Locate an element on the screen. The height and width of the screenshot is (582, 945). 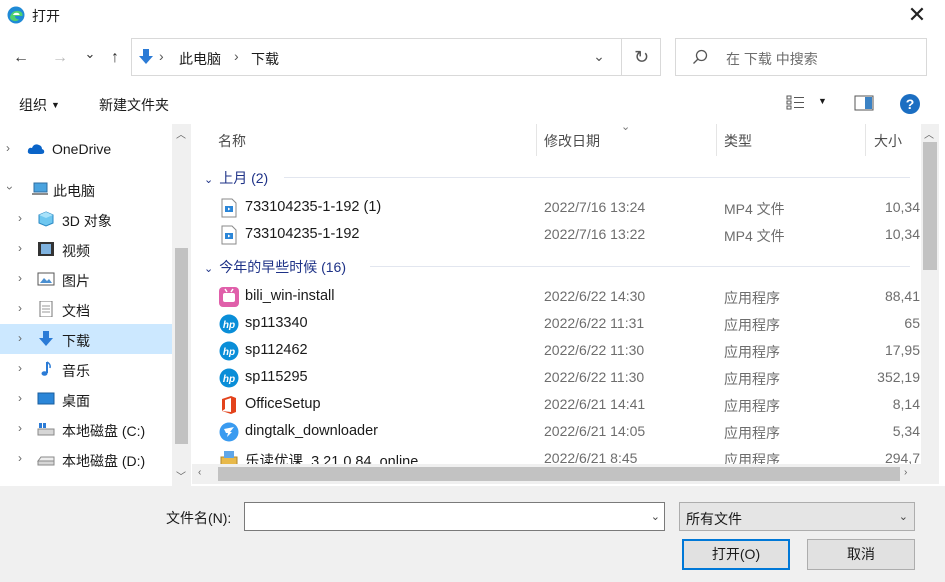
open-button: 打开(O) is located at coordinates (736, 554).